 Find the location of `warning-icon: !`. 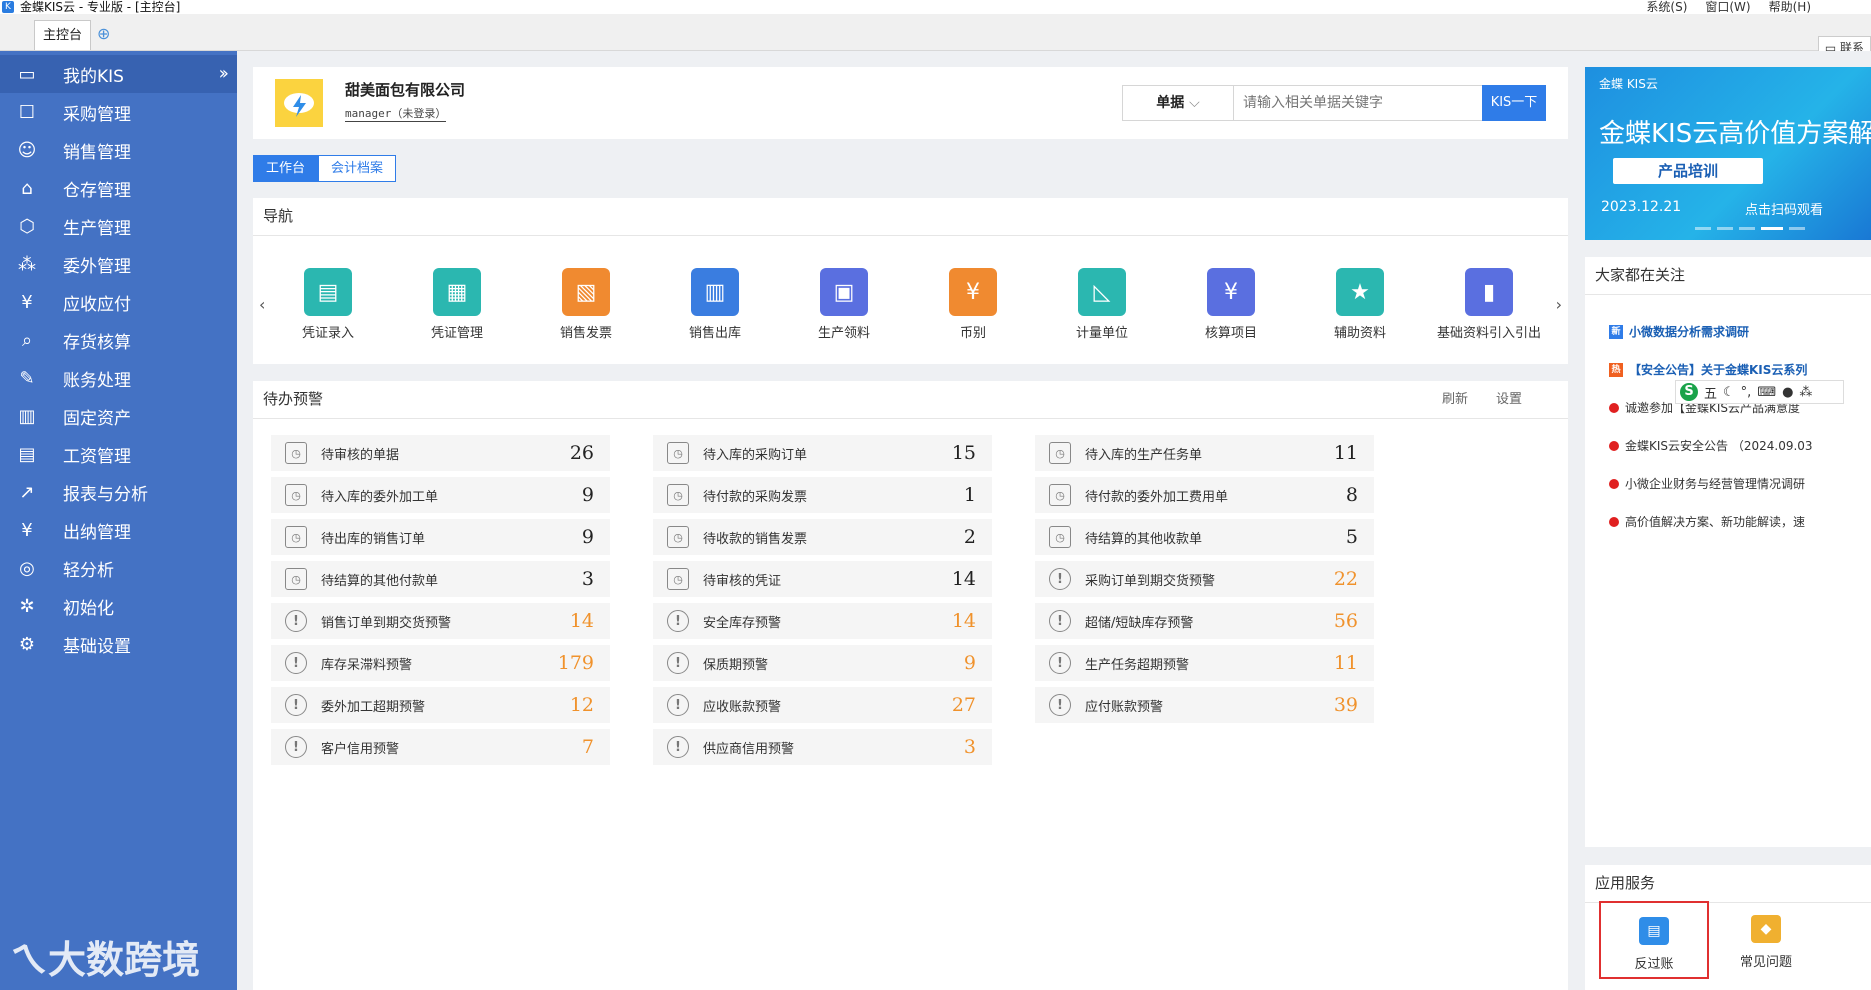

warning-icon: ! is located at coordinates (1060, 579).